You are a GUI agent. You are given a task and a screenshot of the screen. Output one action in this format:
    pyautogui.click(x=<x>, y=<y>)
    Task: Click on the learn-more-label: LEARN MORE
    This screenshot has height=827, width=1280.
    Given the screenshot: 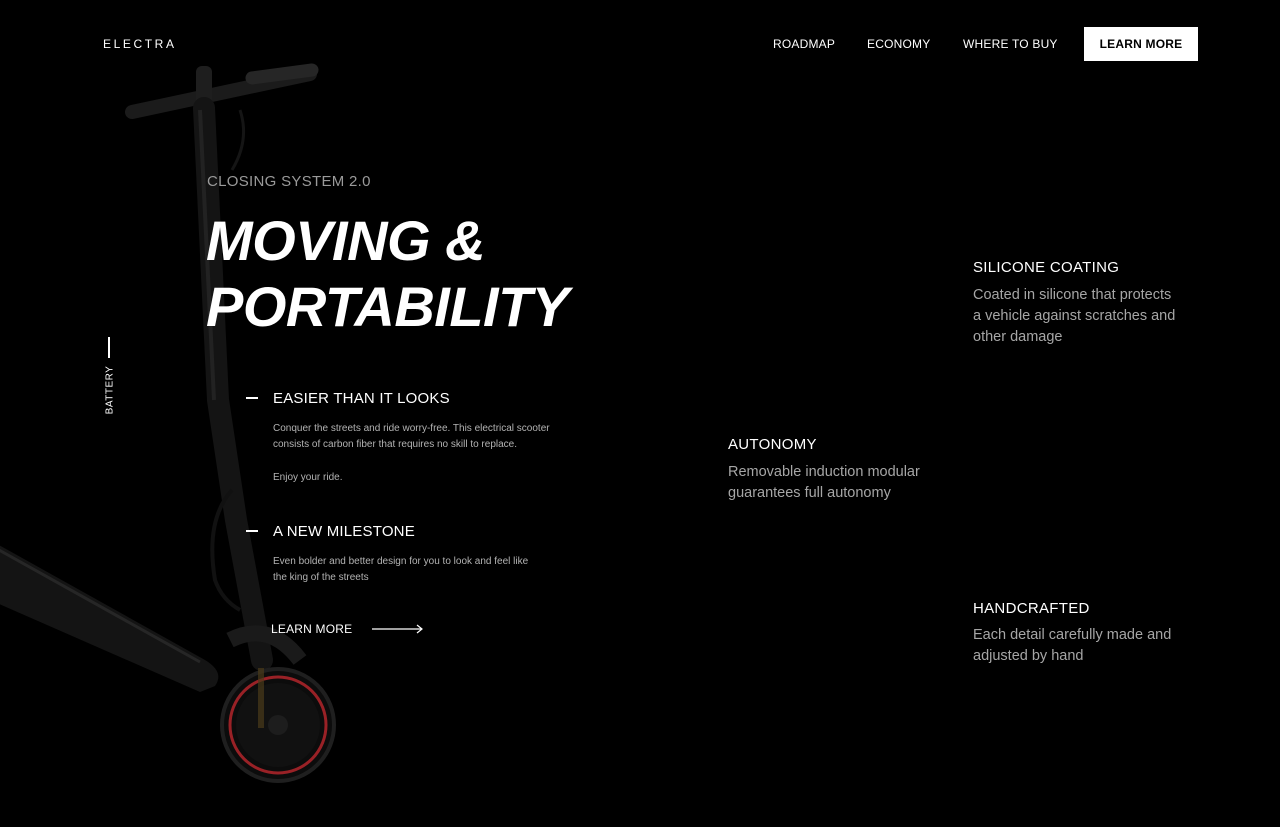 What is the action you would take?
    pyautogui.click(x=312, y=629)
    